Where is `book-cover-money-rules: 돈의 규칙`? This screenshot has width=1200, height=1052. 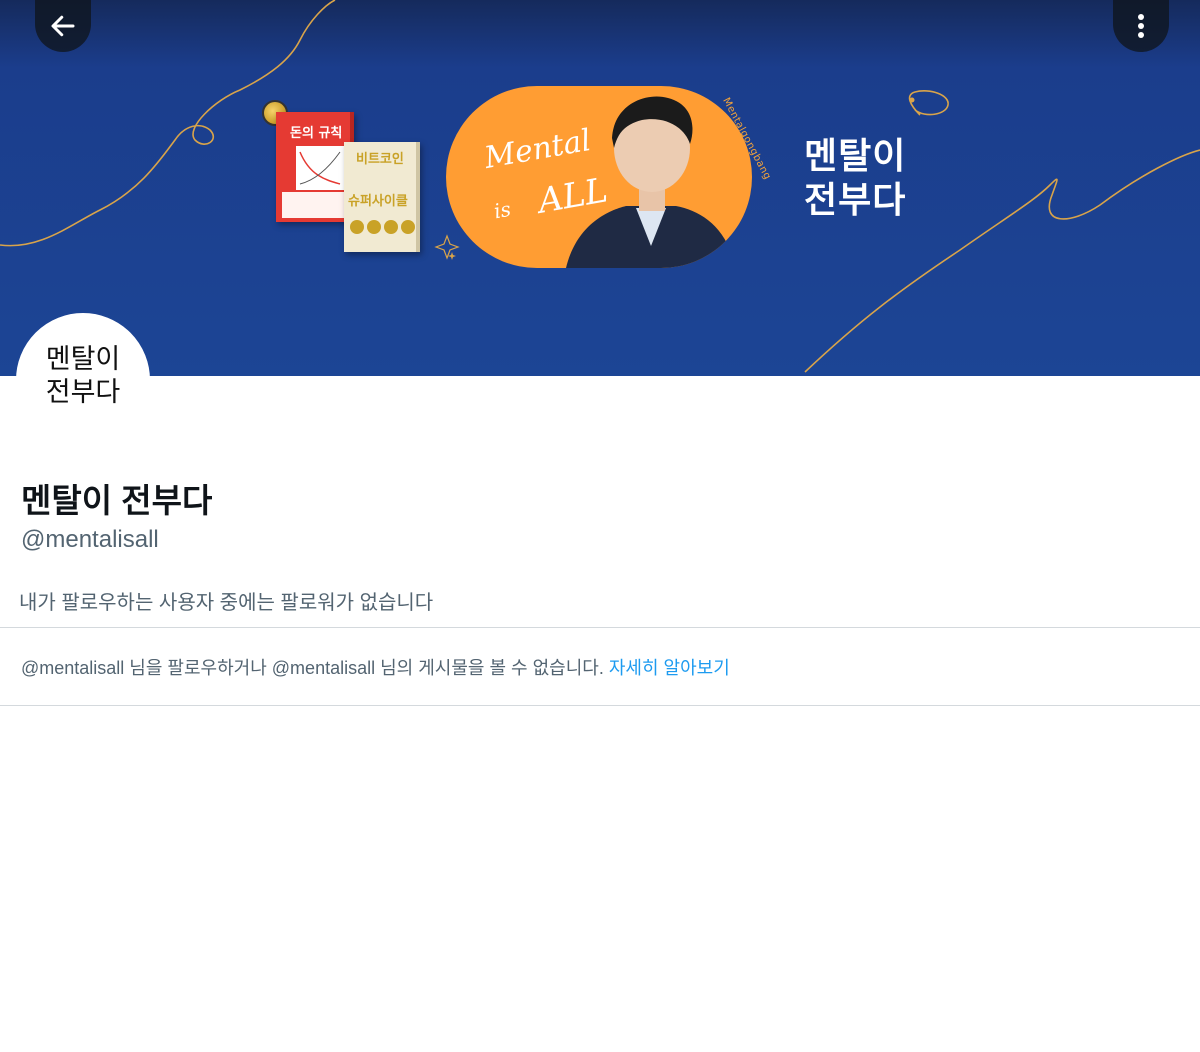 book-cover-money-rules: 돈의 규칙 is located at coordinates (315, 167).